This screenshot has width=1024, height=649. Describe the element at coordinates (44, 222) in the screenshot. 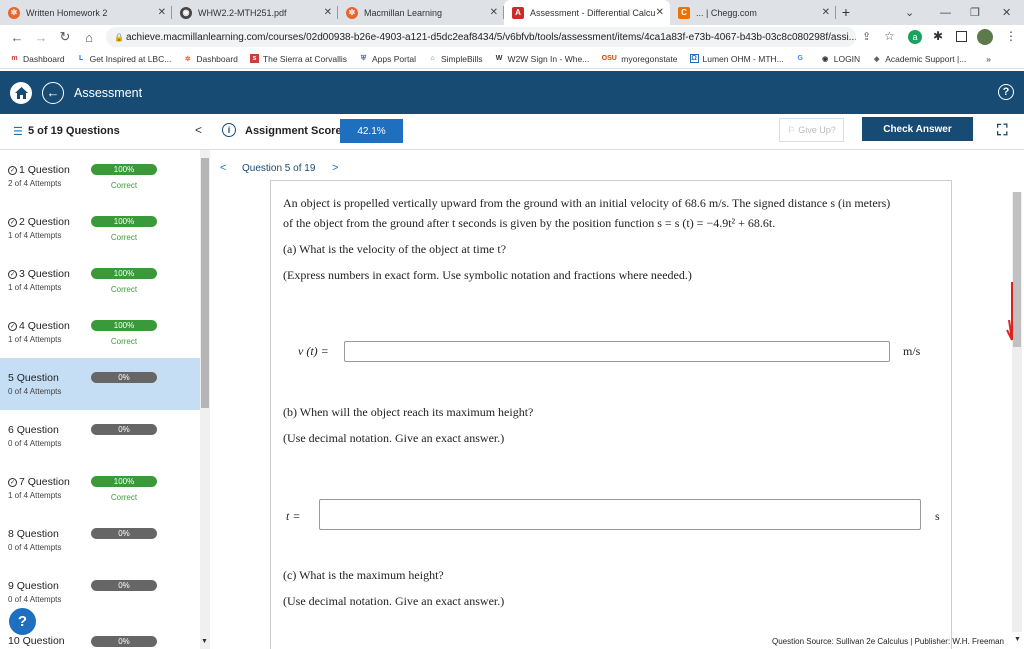

I see `question-label: 2 Question` at that location.